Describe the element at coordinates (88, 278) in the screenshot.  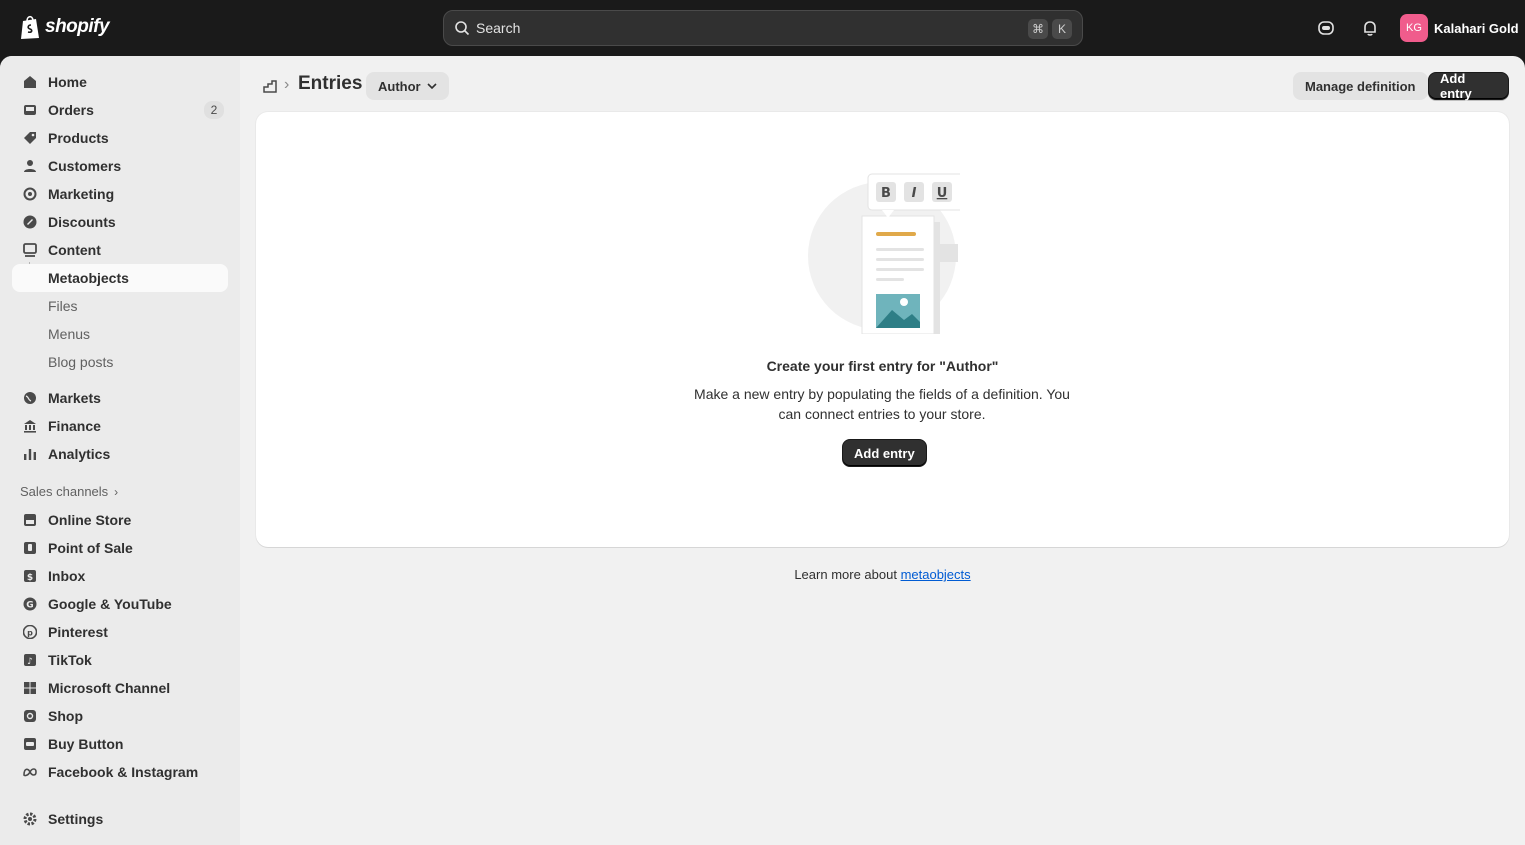
I see `sidebar-item-label: Metaobjects` at that location.